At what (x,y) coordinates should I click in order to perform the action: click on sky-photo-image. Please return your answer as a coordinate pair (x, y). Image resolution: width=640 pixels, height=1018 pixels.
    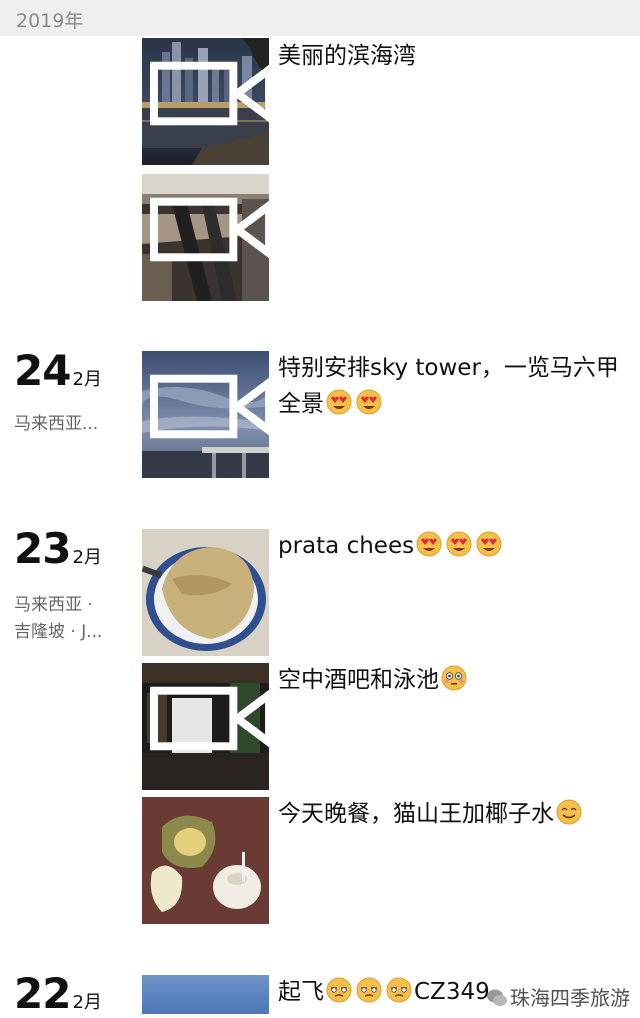
    Looking at the image, I should click on (205, 994).